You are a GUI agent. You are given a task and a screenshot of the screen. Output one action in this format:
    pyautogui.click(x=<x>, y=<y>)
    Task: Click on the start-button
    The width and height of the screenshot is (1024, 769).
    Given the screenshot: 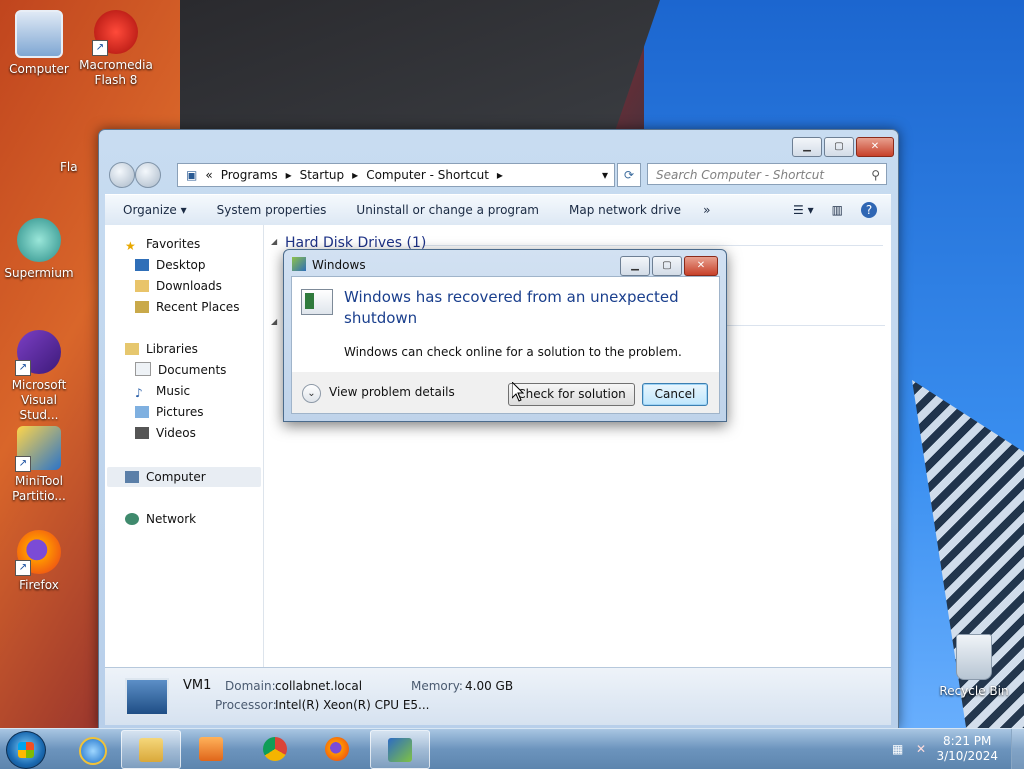 What is the action you would take?
    pyautogui.click(x=26, y=750)
    